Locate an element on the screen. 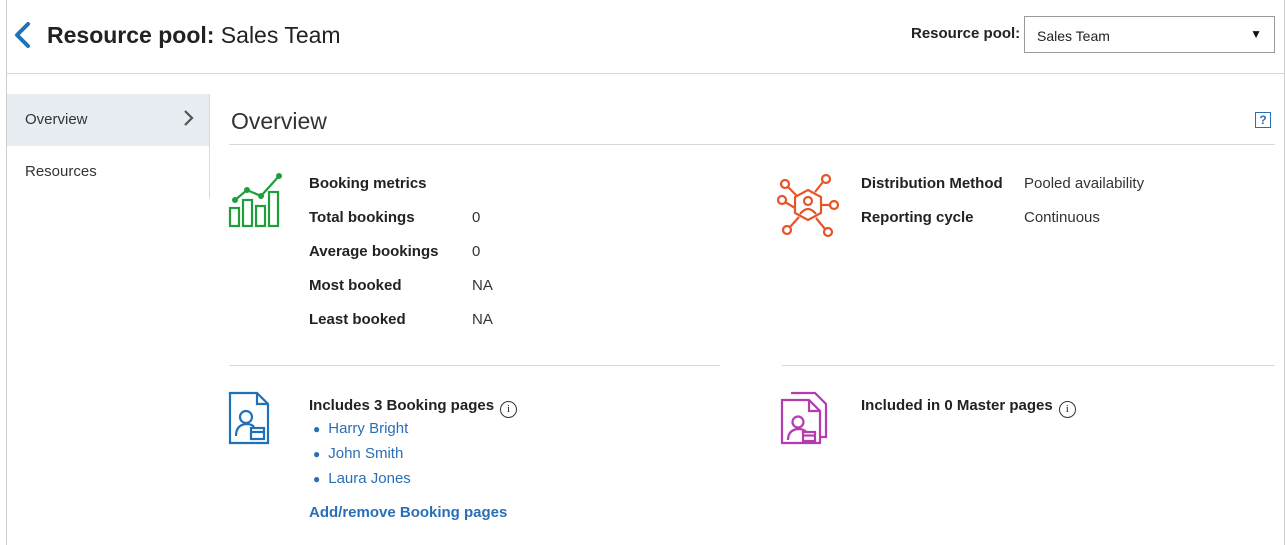 This screenshot has width=1285, height=545. chevron-left-icon is located at coordinates (22, 35).